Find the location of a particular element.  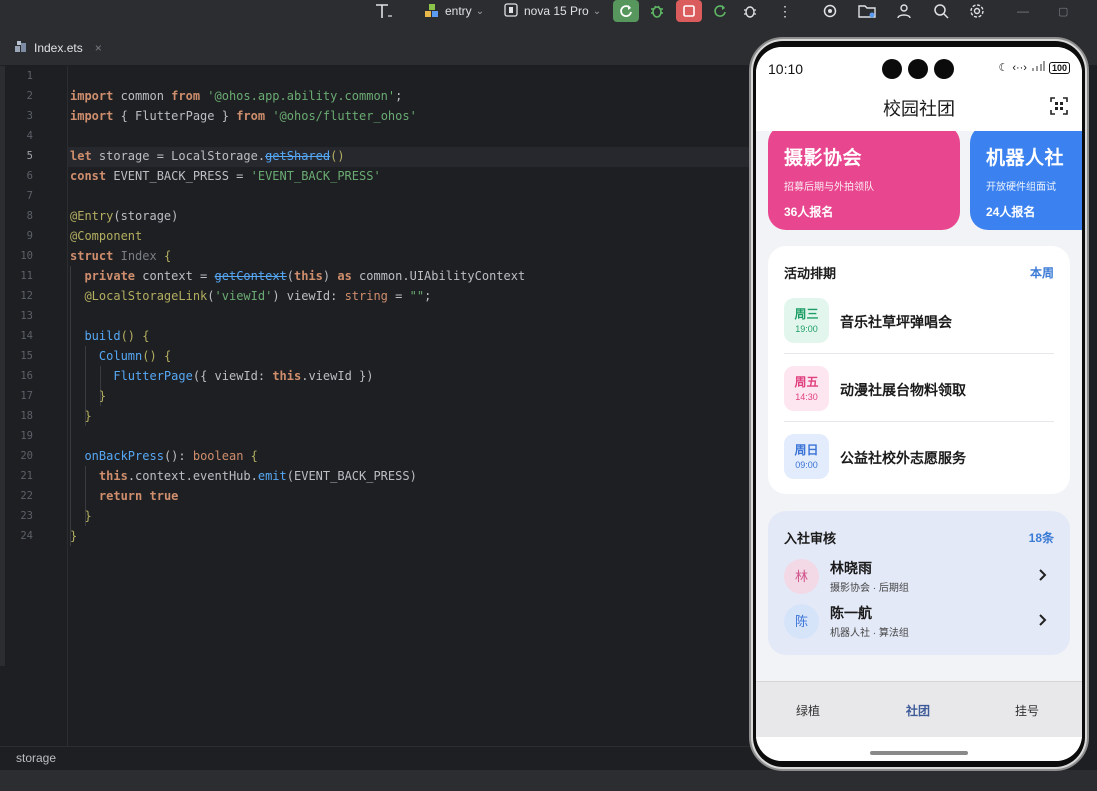

stop-button is located at coordinates (689, 11).